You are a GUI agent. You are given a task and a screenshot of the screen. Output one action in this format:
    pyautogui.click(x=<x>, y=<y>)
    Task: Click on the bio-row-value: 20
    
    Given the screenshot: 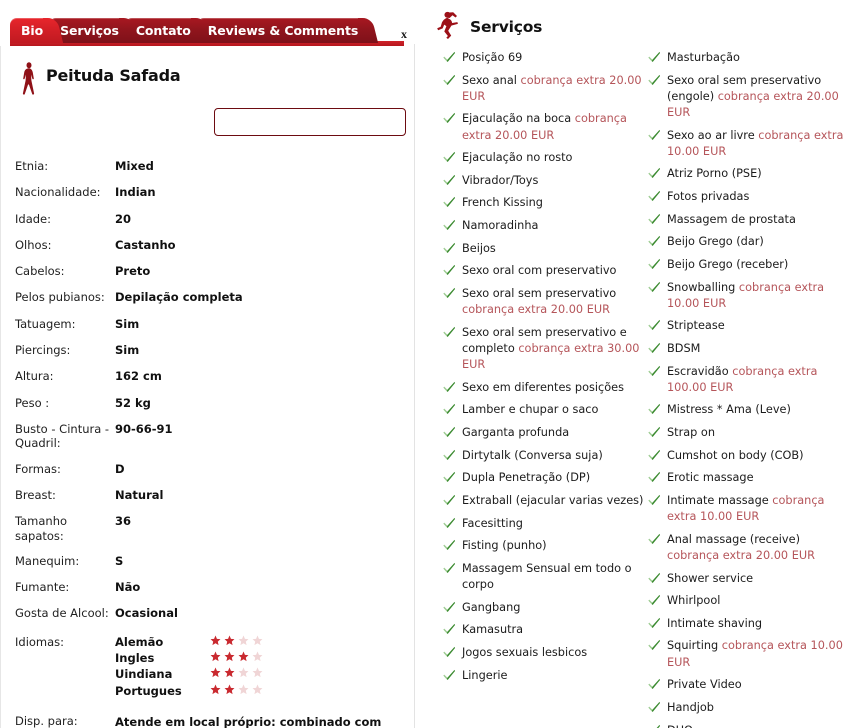 What is the action you would take?
    pyautogui.click(x=123, y=218)
    